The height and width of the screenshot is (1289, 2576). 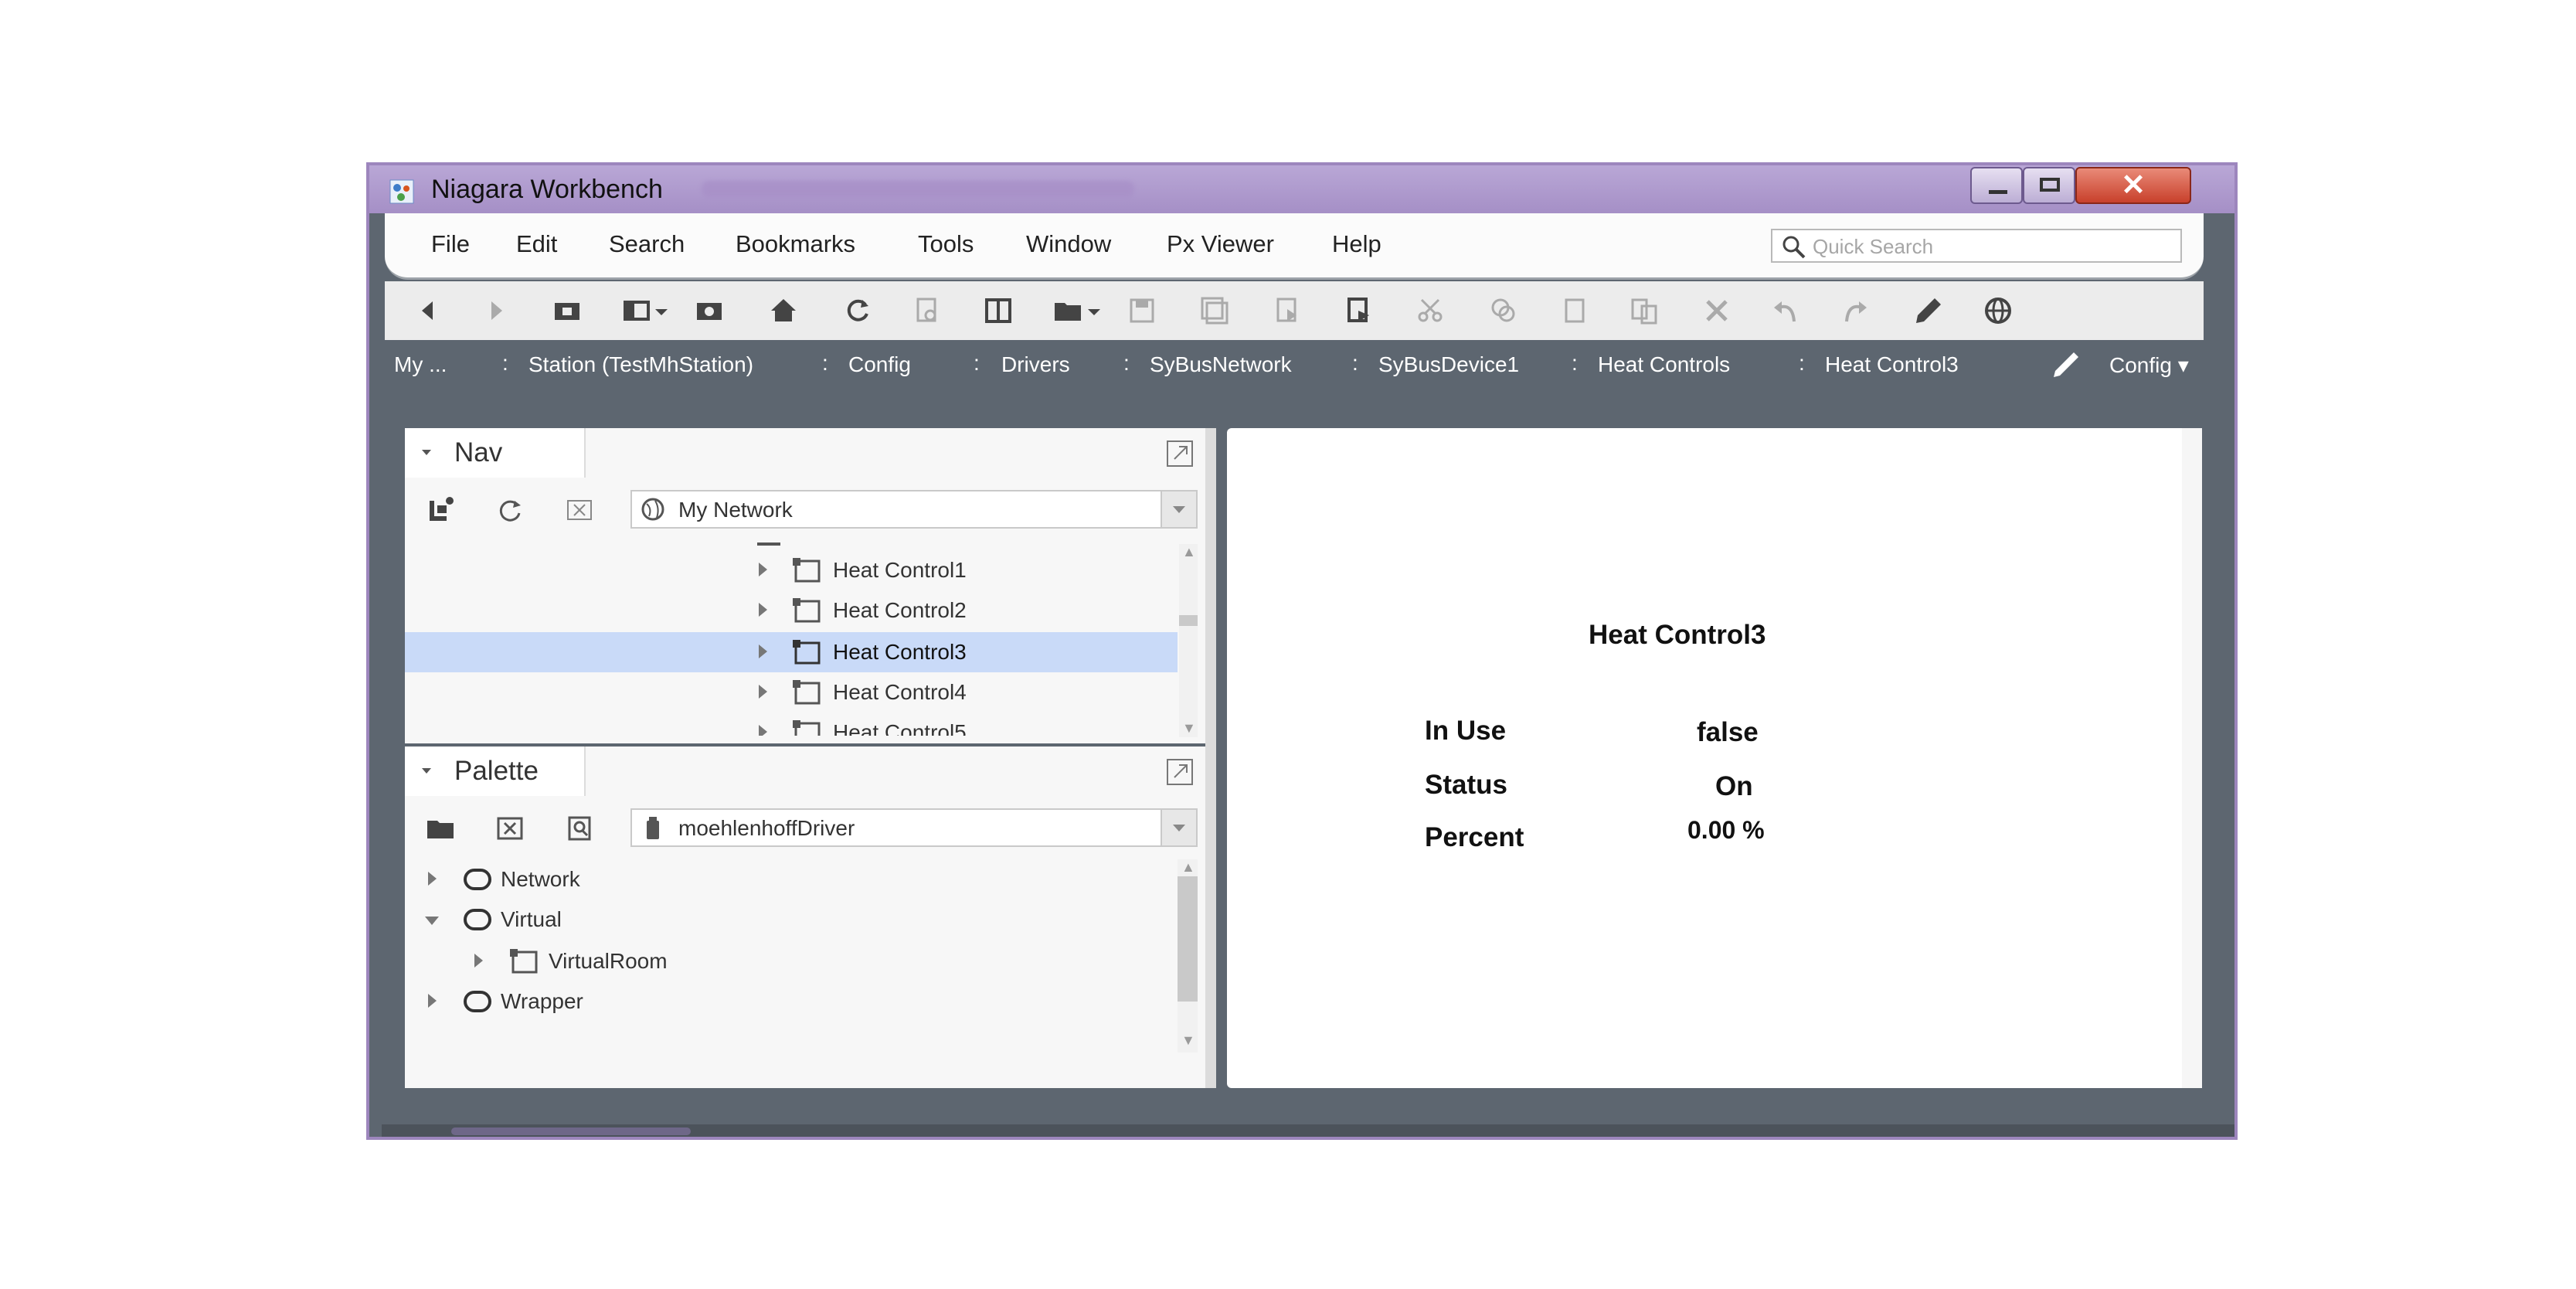 I want to click on close-tree-icon, so click(x=579, y=510).